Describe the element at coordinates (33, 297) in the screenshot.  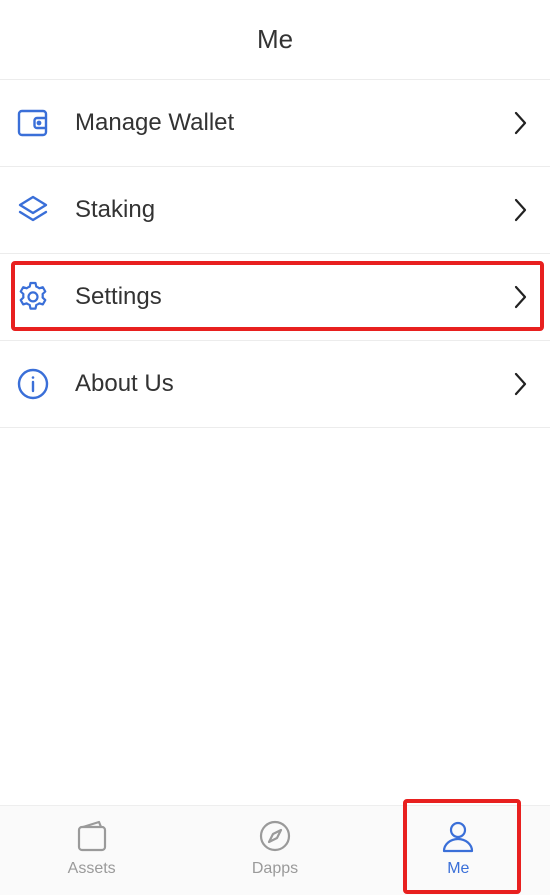
I see `gear-icon` at that location.